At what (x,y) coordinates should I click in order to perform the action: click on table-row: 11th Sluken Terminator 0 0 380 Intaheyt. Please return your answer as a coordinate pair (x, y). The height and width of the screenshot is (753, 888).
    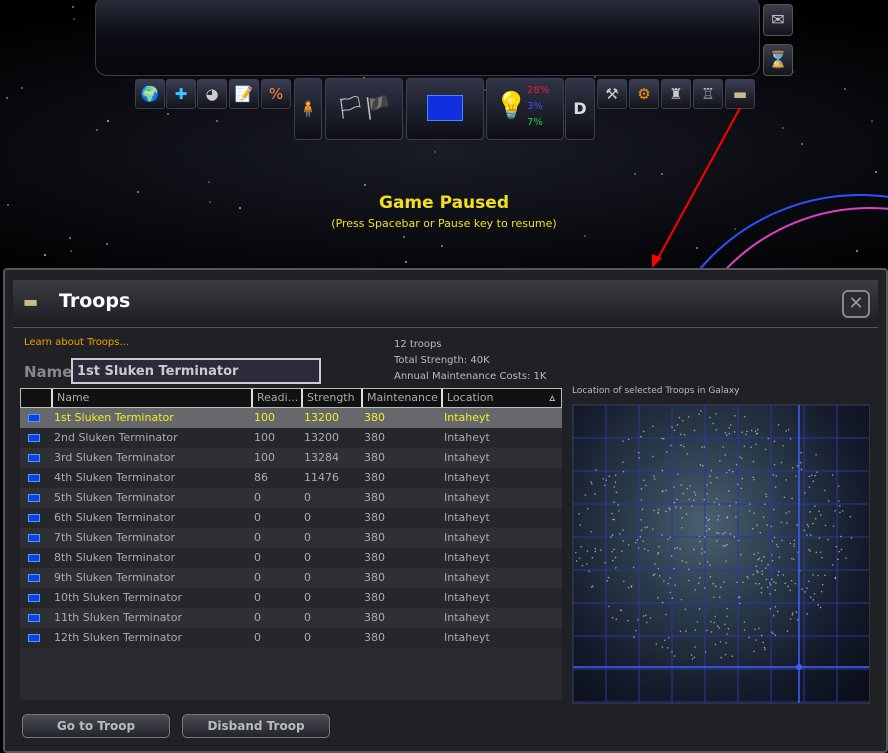
    Looking at the image, I should click on (291, 618).